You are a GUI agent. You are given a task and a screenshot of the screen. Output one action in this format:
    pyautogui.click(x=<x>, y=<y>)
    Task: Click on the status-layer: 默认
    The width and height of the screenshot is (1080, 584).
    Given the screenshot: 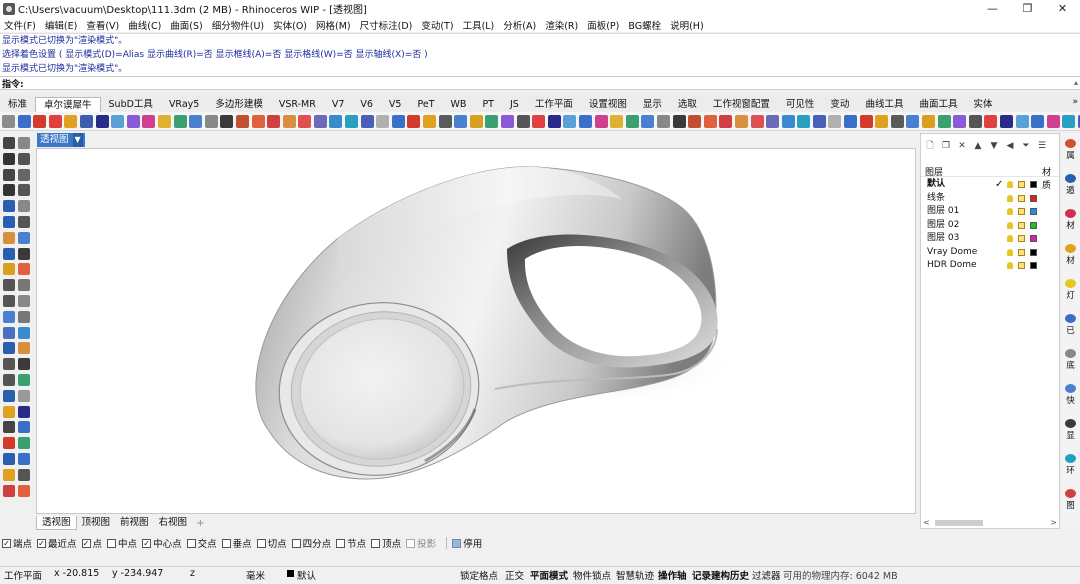 What is the action you would take?
    pyautogui.click(x=306, y=575)
    